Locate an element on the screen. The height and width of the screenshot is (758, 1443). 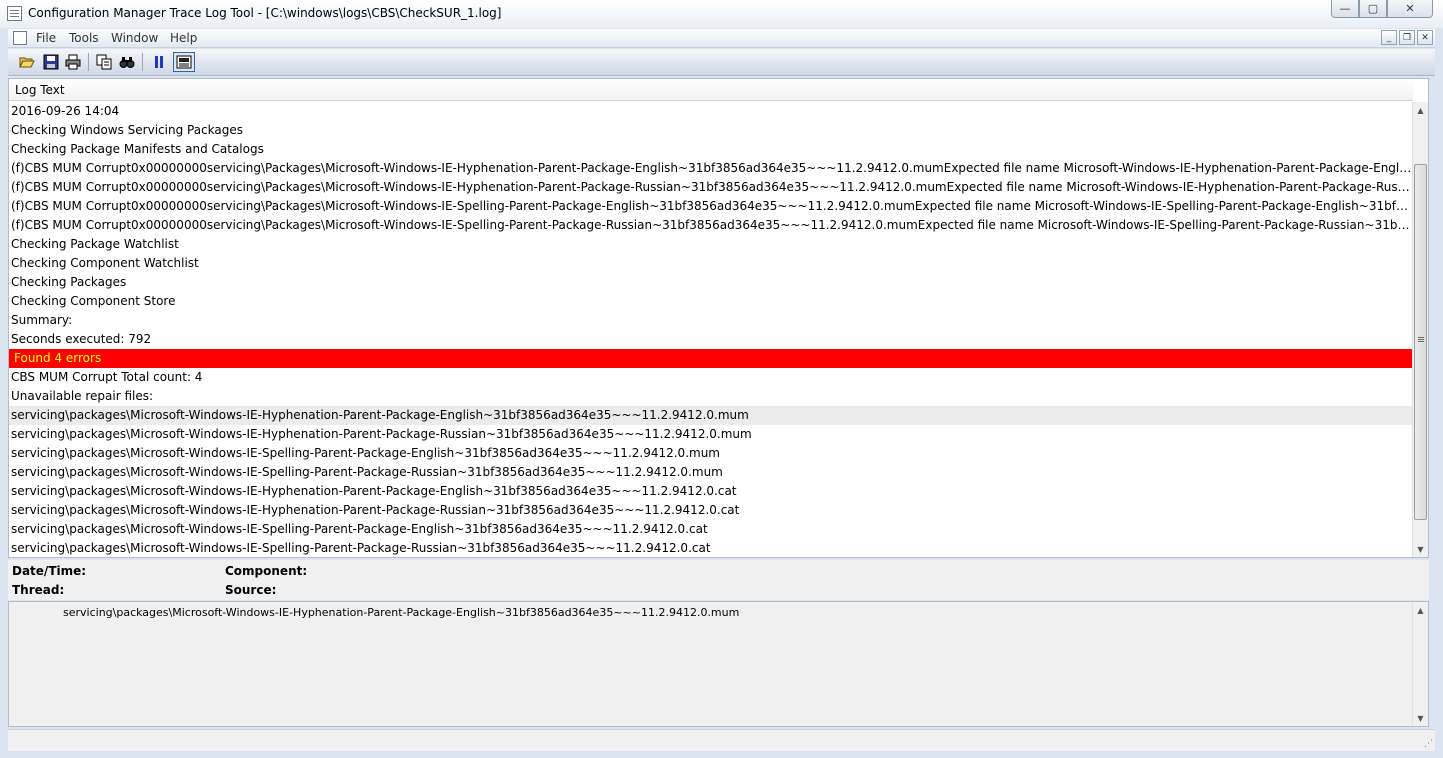
log-row: CBS MUM Corrupt Total count: 4 is located at coordinates (711, 377).